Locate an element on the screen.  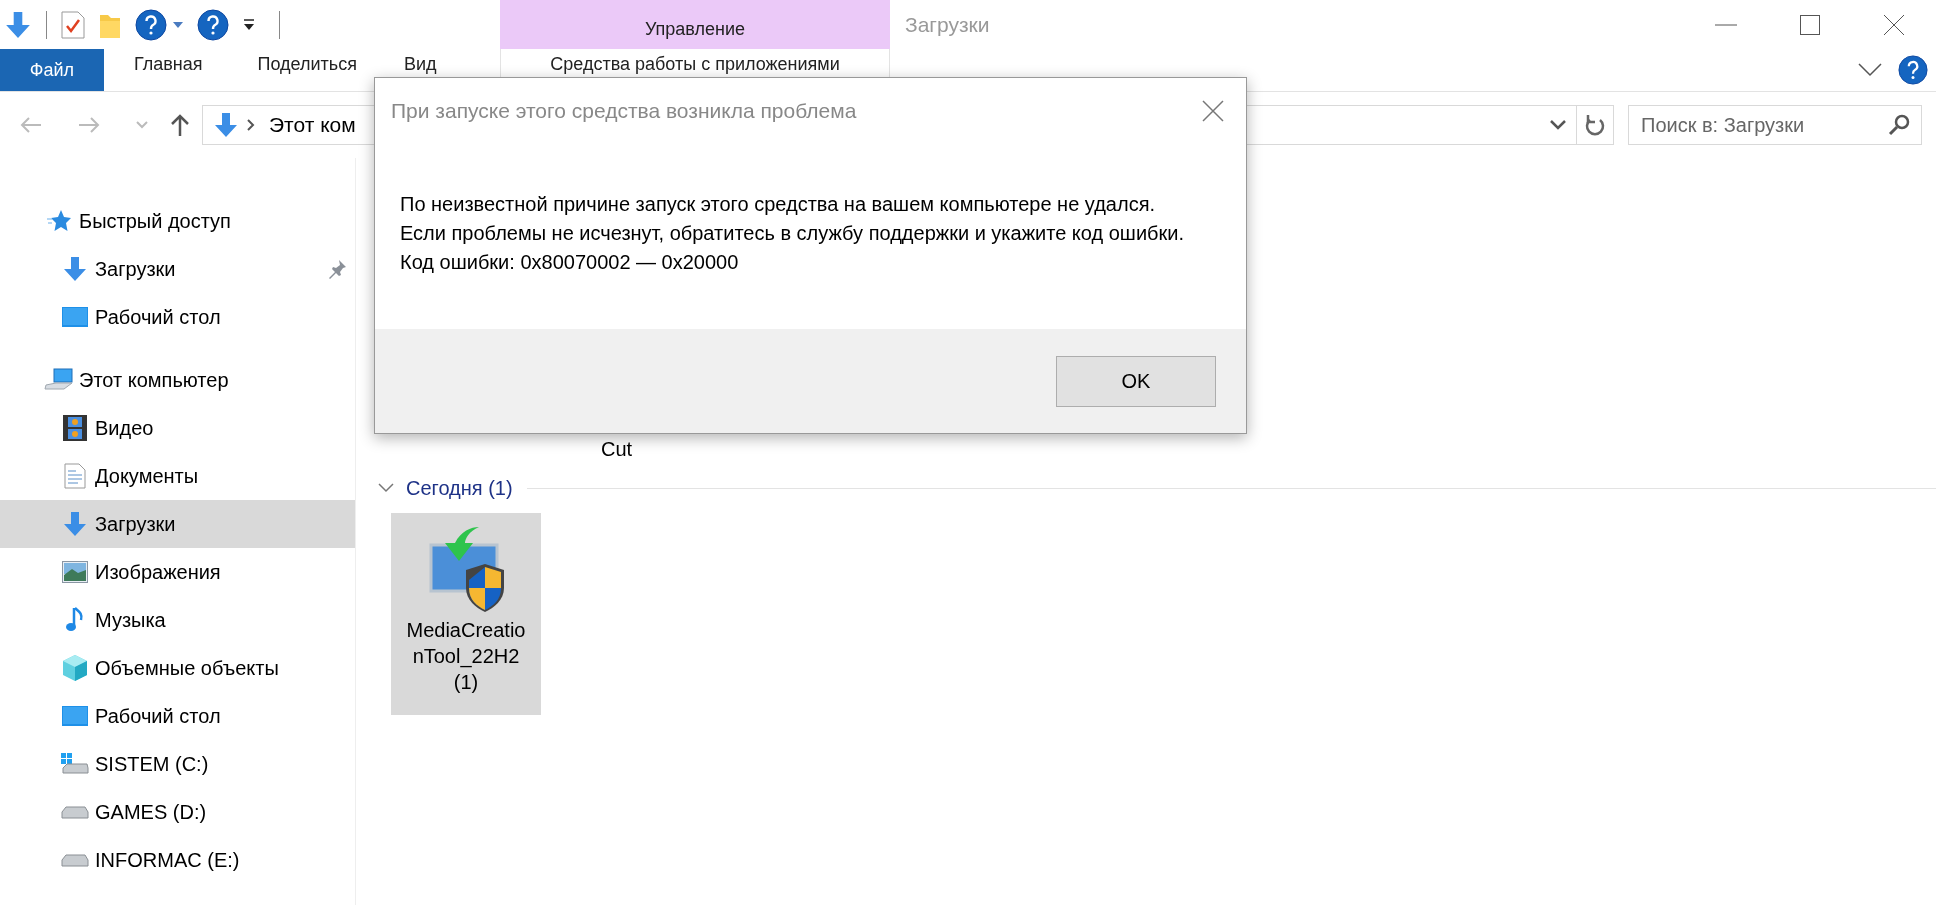
sidebar-item: Этот компьютер is located at coordinates (177, 380).